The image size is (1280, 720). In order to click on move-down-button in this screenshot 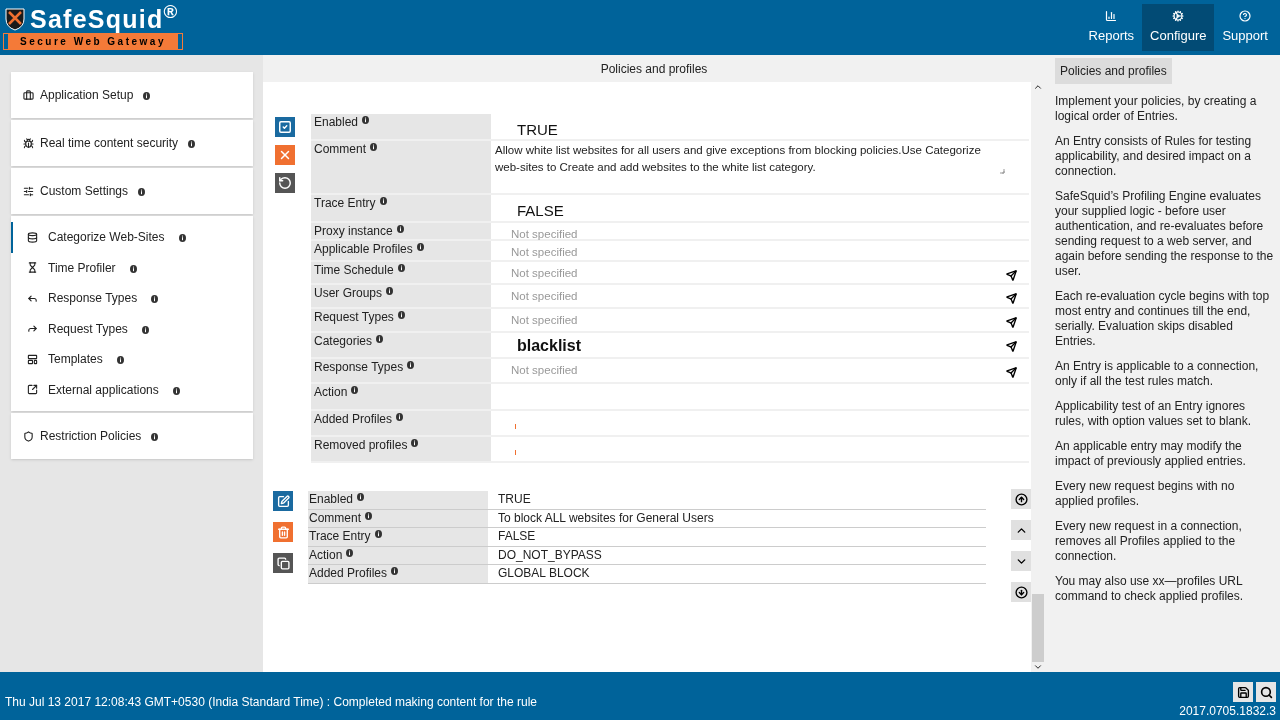, I will do `click(1021, 561)`.